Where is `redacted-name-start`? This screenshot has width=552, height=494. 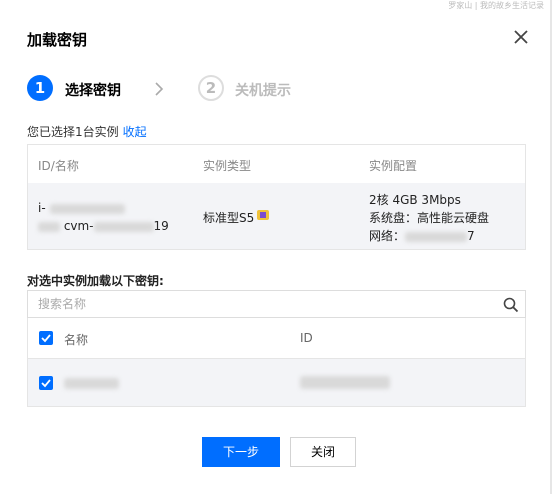 redacted-name-start is located at coordinates (49, 226).